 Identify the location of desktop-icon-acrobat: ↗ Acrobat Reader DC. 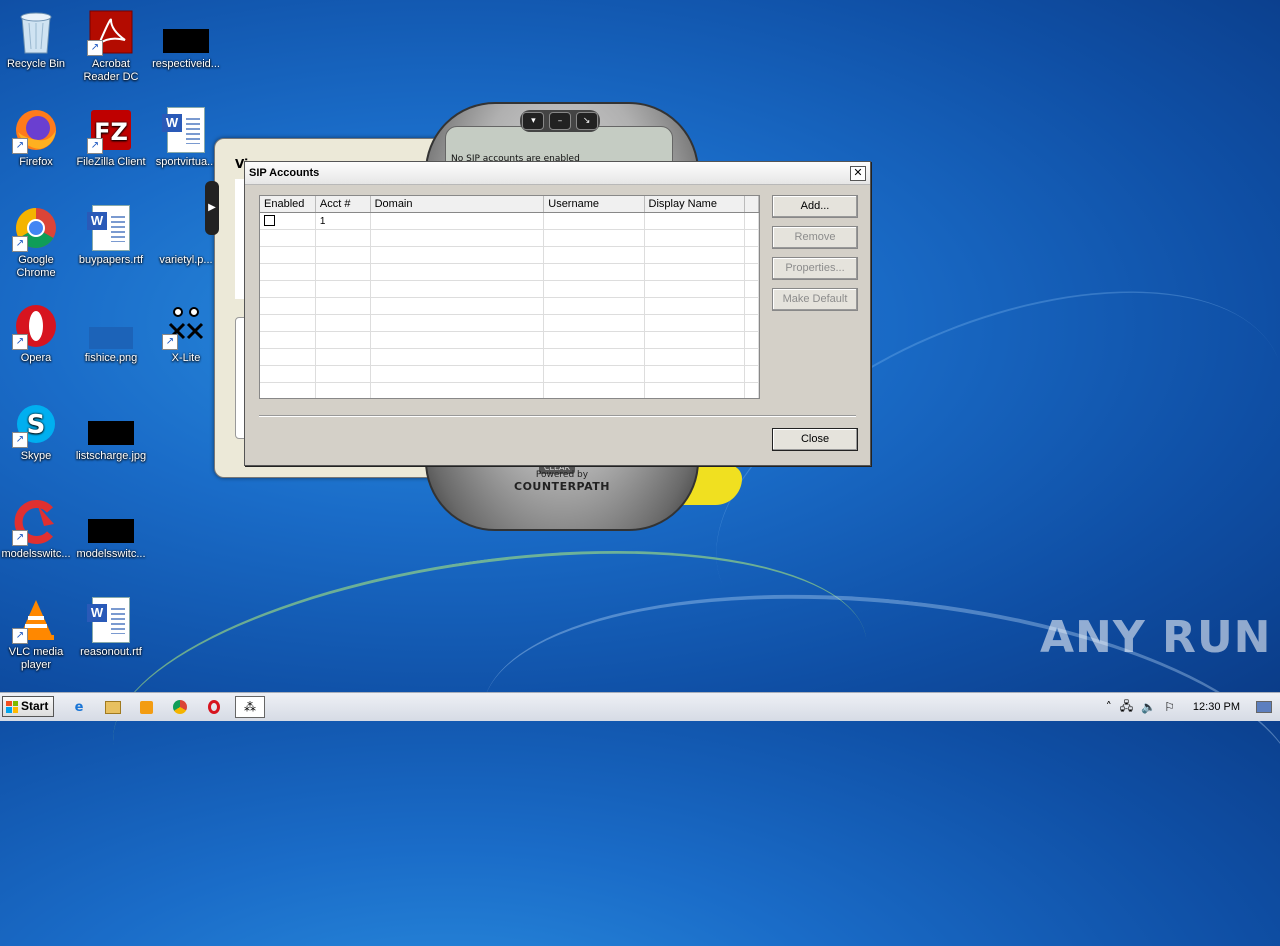
(111, 46).